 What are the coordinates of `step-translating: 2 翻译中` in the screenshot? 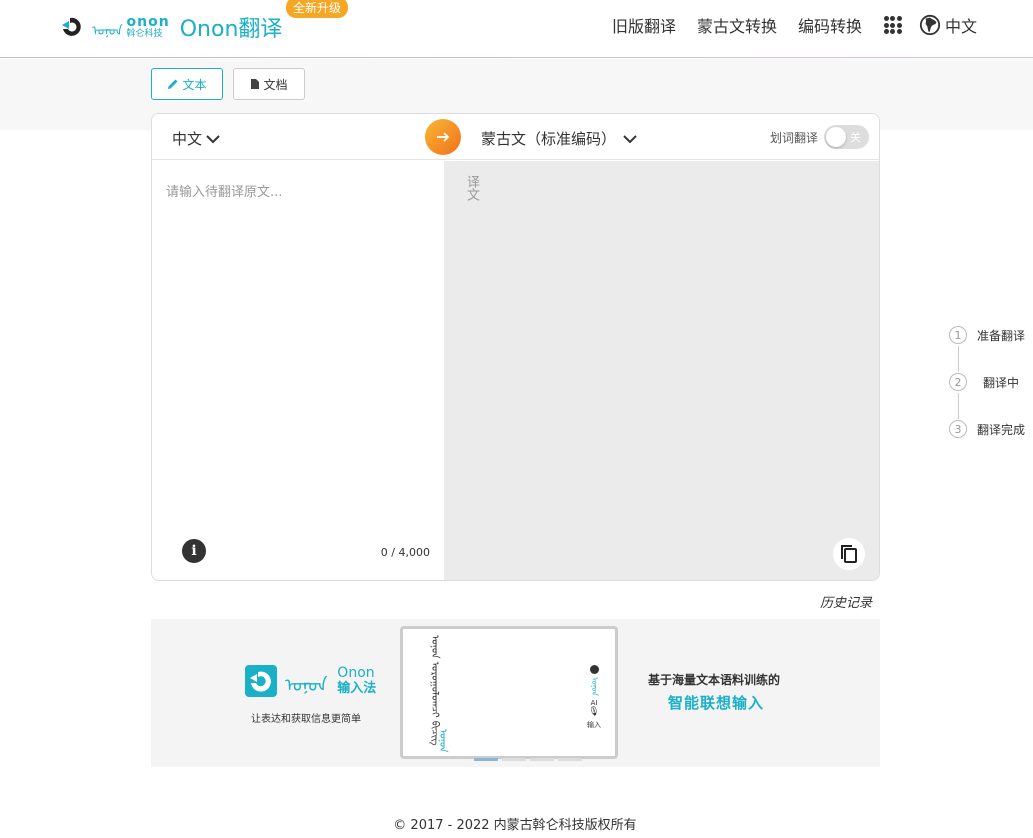 It's located at (984, 382).